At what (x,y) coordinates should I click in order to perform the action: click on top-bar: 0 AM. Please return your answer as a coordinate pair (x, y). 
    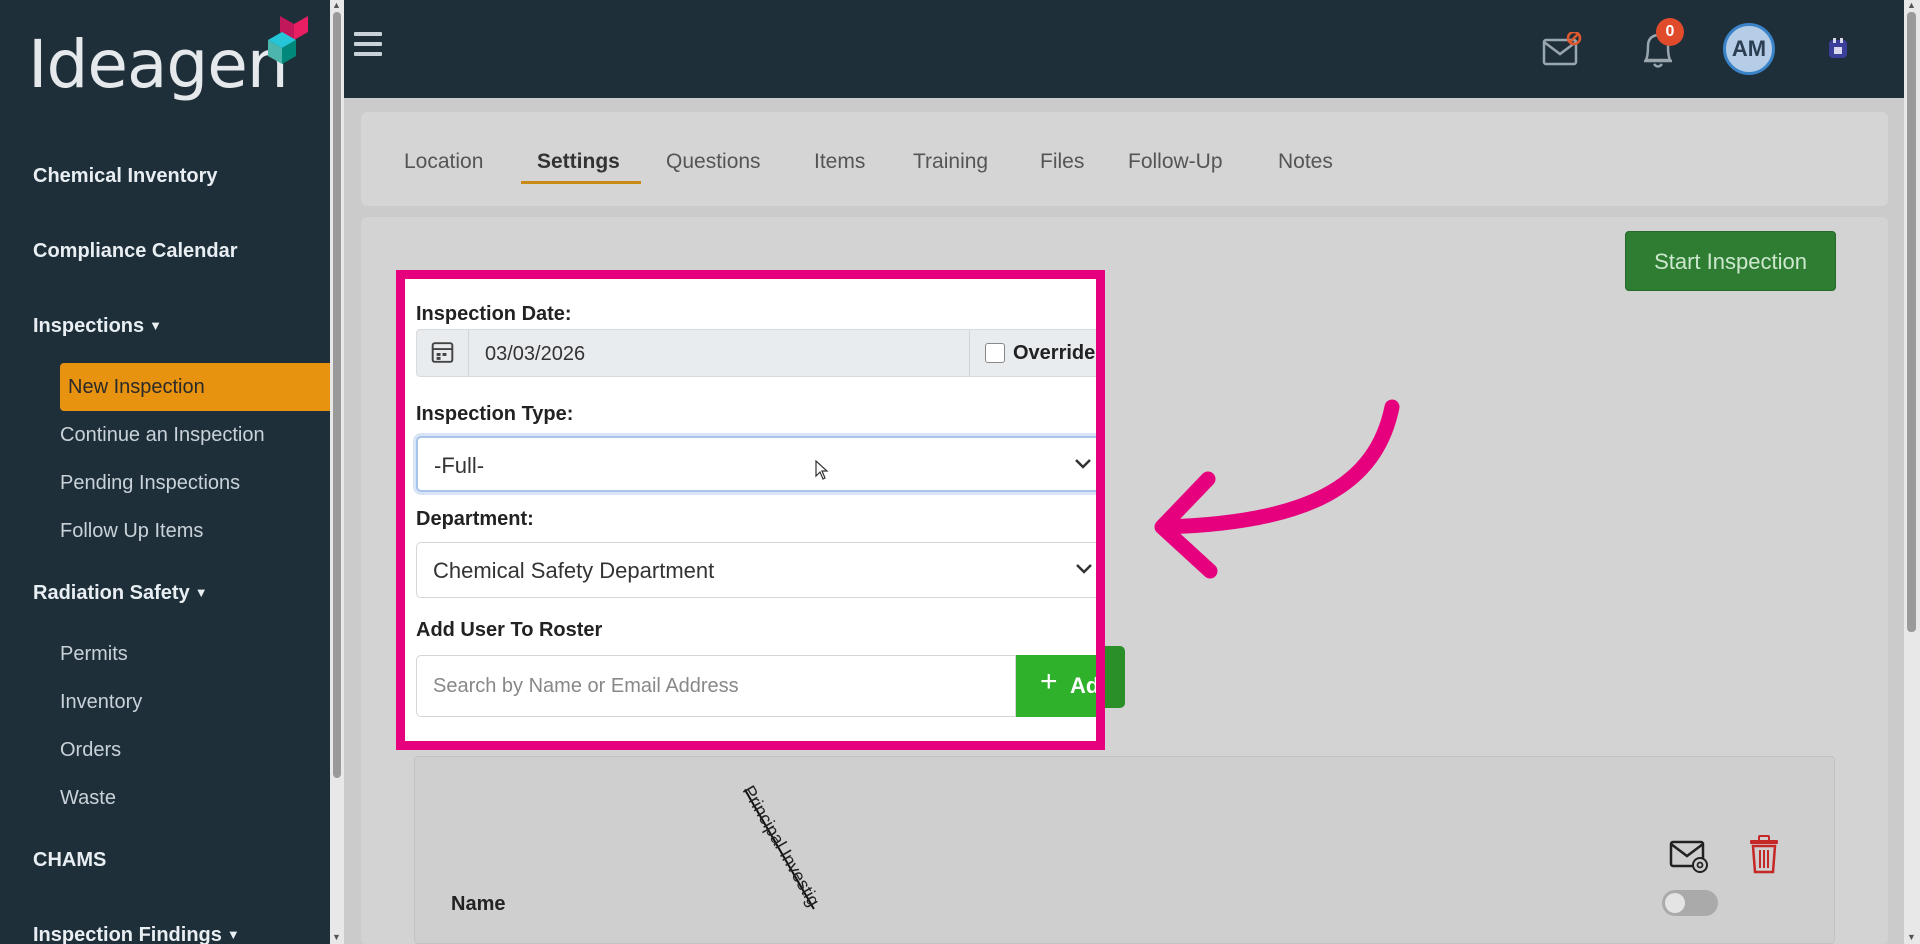
    Looking at the image, I should click on (1124, 49).